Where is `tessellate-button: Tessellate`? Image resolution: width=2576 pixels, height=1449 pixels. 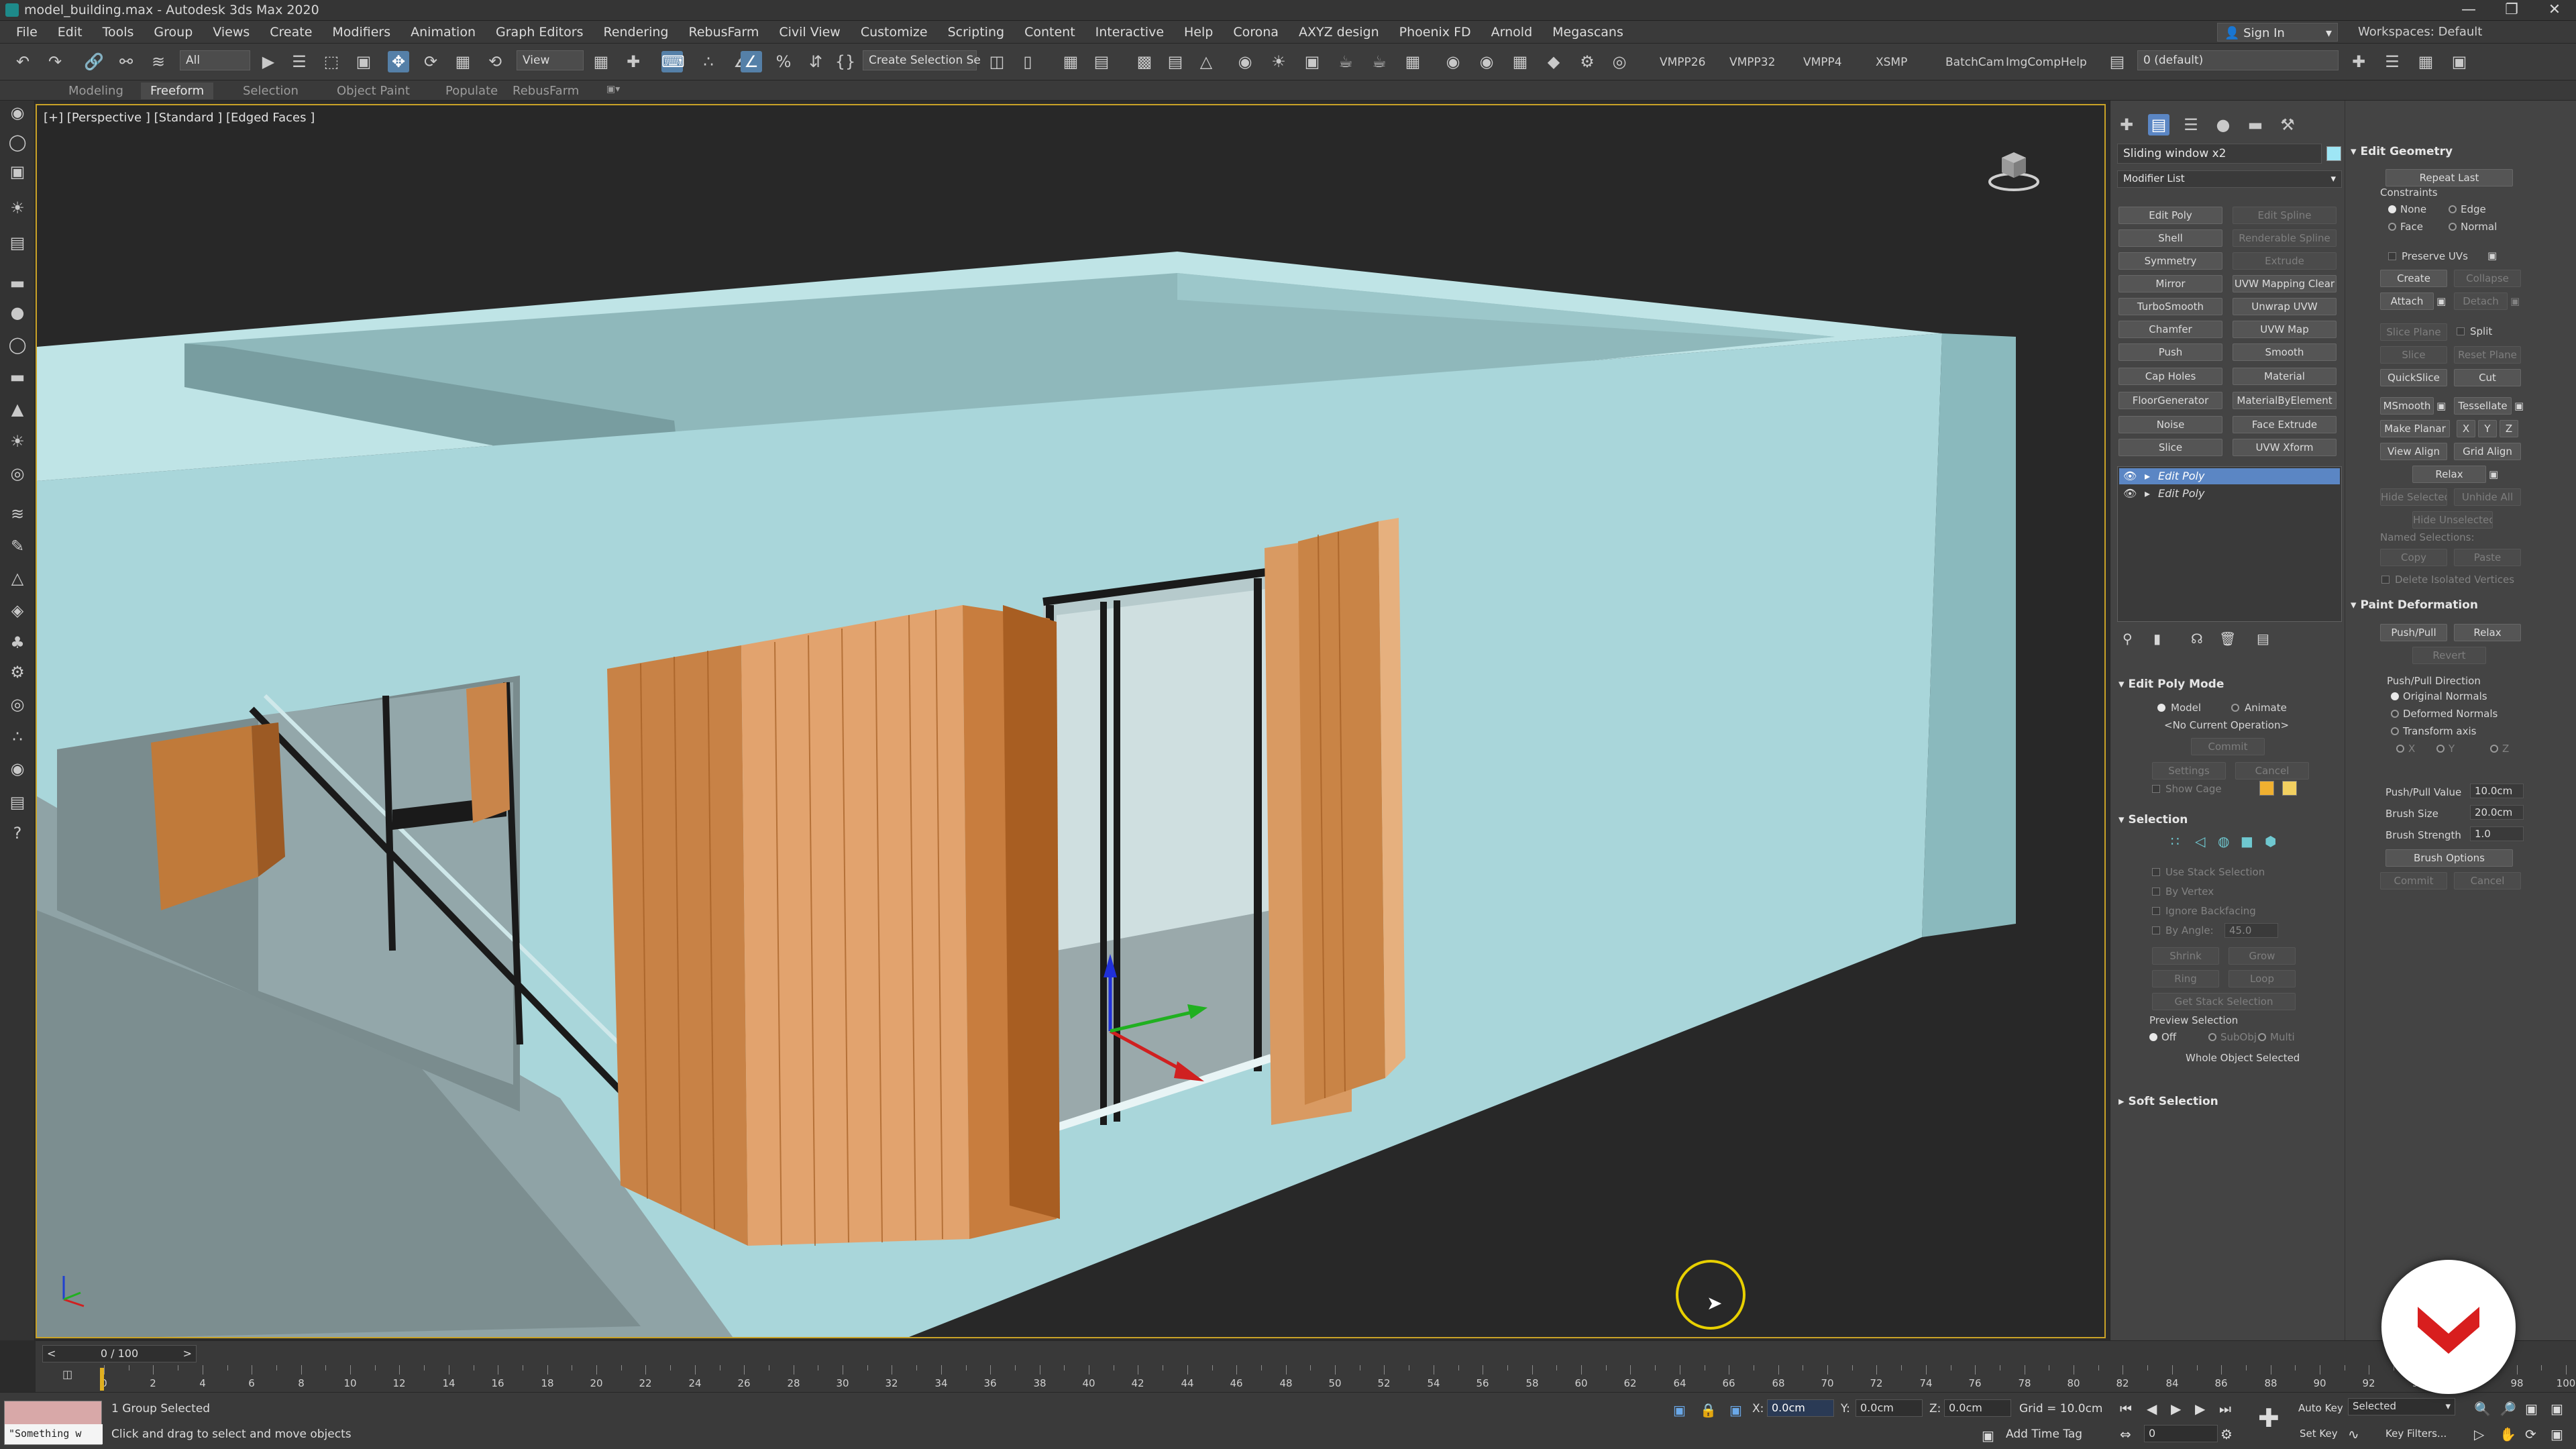 tessellate-button: Tessellate is located at coordinates (2483, 406).